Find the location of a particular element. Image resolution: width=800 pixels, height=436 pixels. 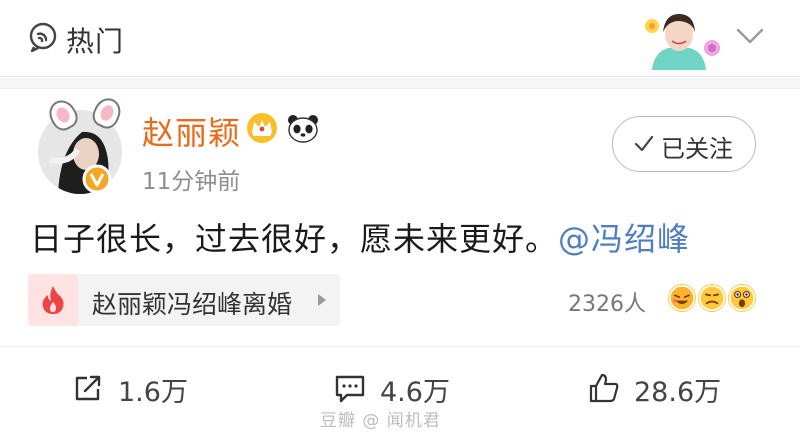

chevron-down-icon is located at coordinates (750, 36).